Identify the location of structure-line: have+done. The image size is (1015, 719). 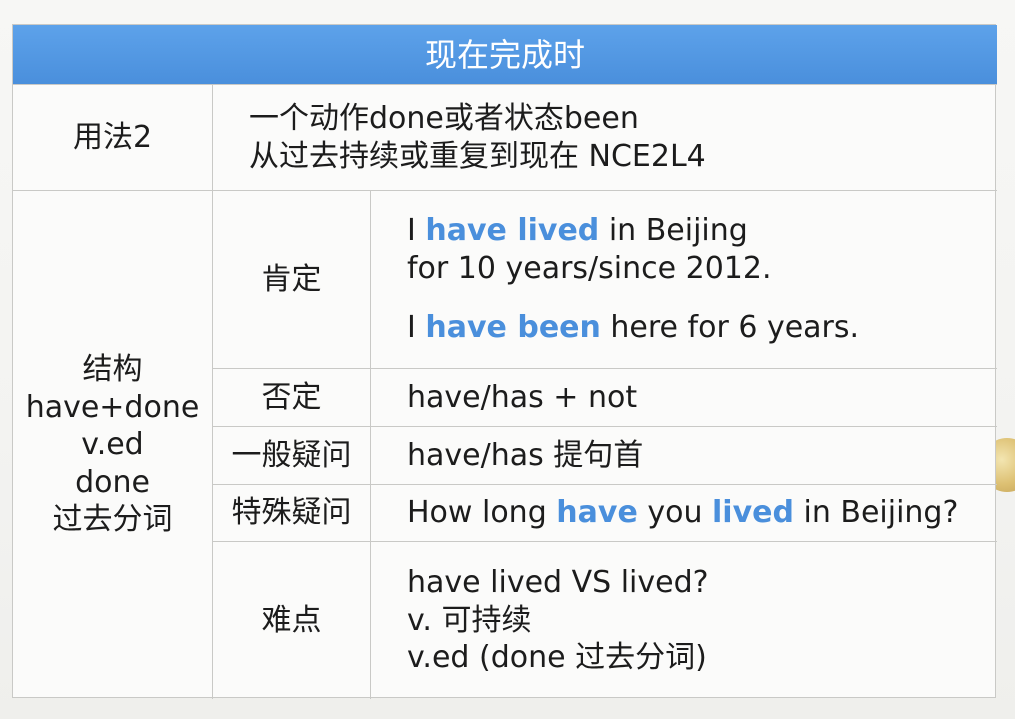
(112, 407).